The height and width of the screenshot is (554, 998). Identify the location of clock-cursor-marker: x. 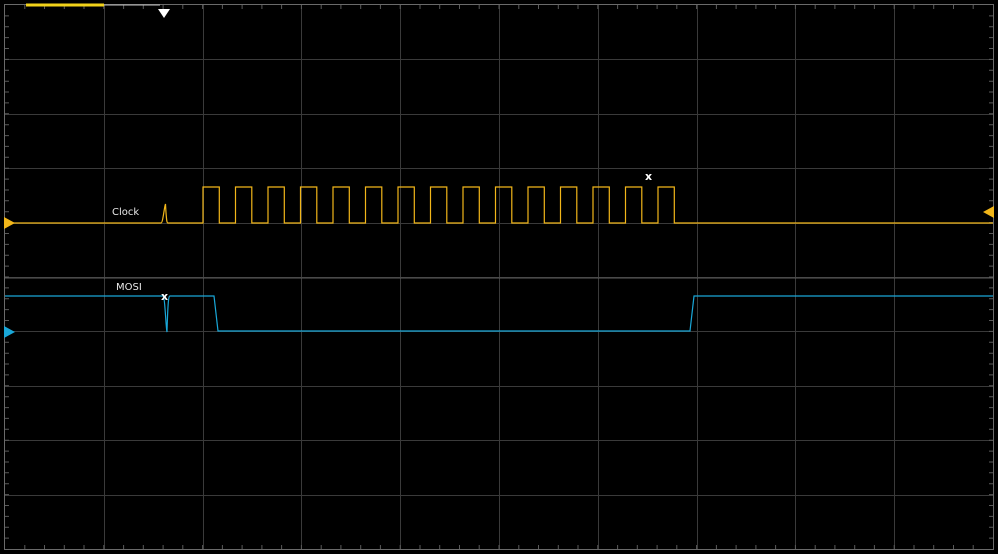
(648, 177).